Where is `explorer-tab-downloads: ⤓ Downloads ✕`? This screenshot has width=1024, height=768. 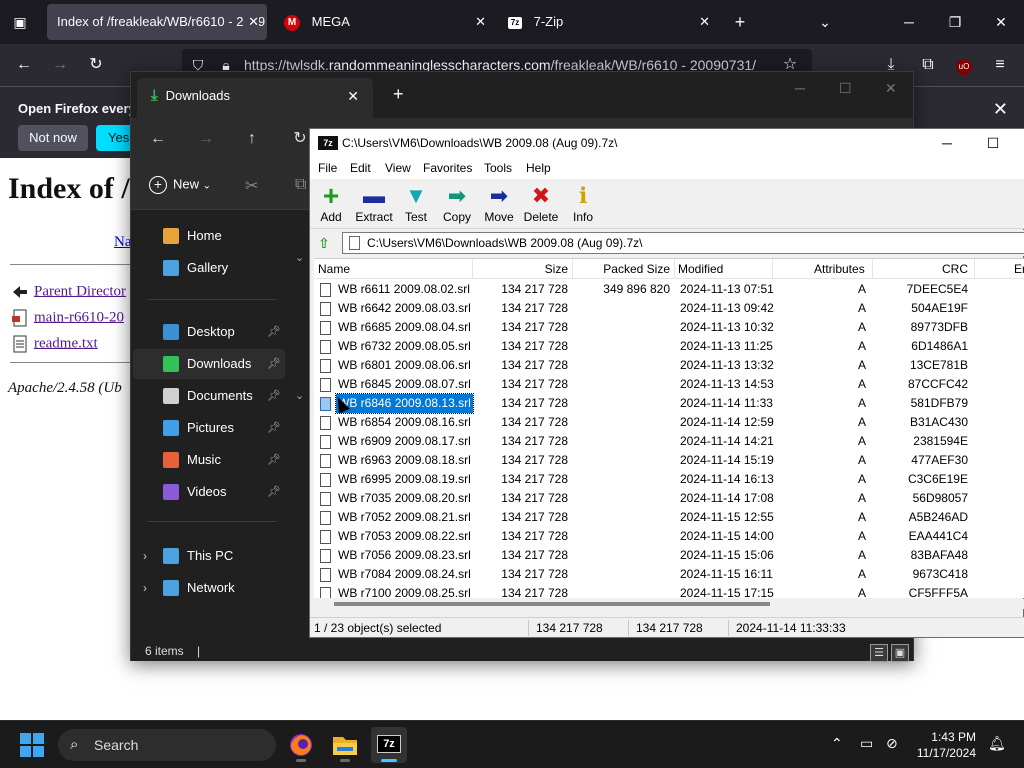
explorer-tab-downloads: ⤓ Downloads ✕ is located at coordinates (255, 98).